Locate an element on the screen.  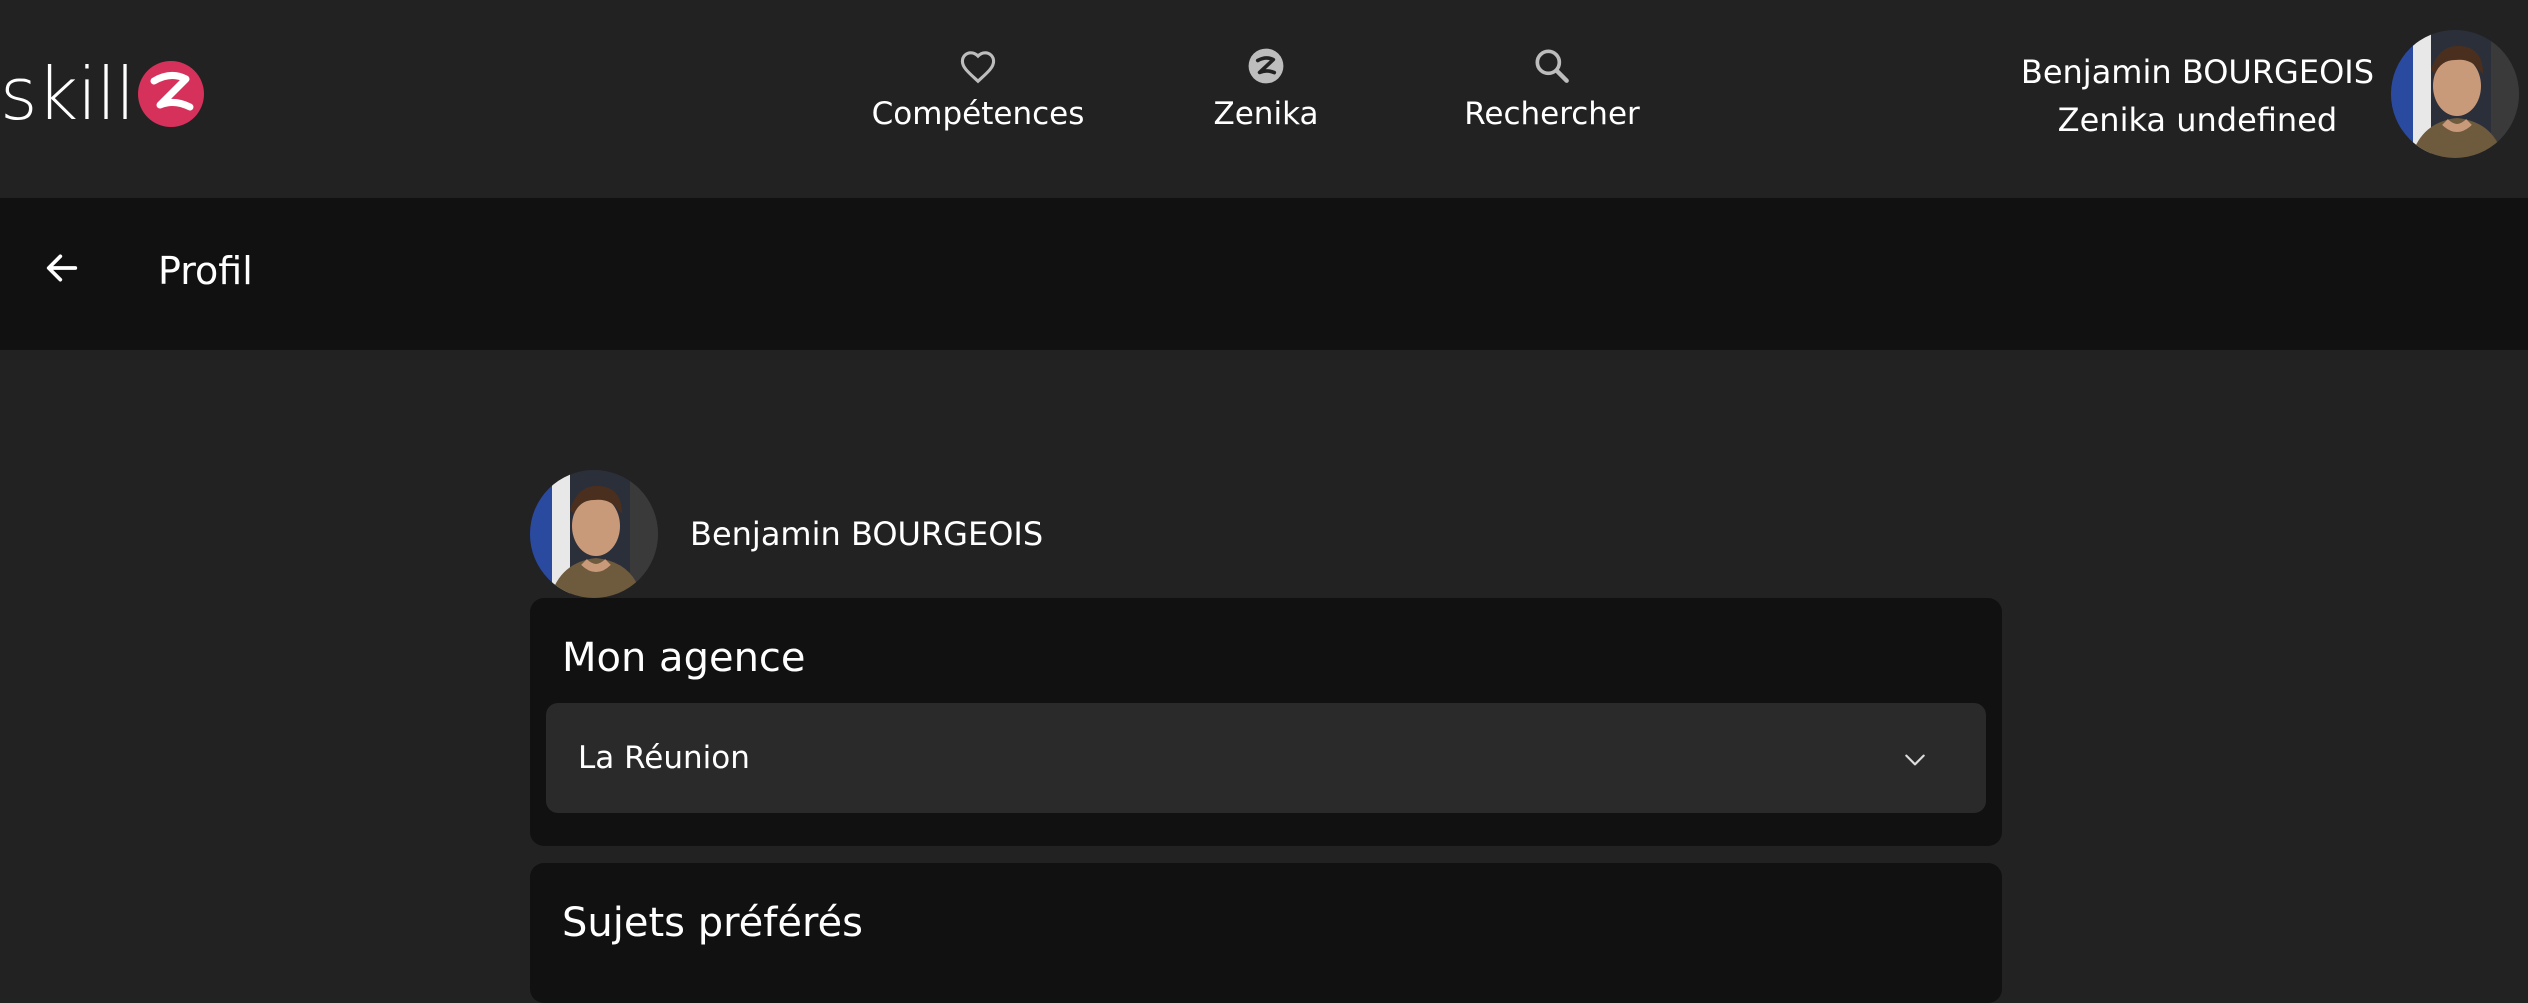
user-name: Benjamin BOURGEOIS is located at coordinates (2197, 72).